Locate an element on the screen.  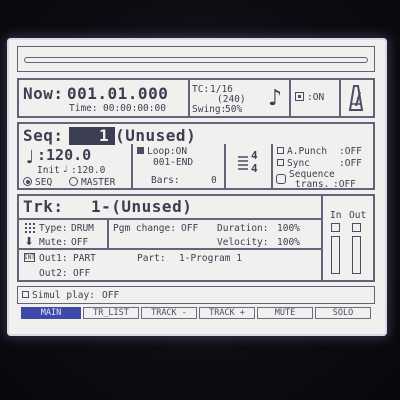
init-label: Init is located at coordinates (48, 170).